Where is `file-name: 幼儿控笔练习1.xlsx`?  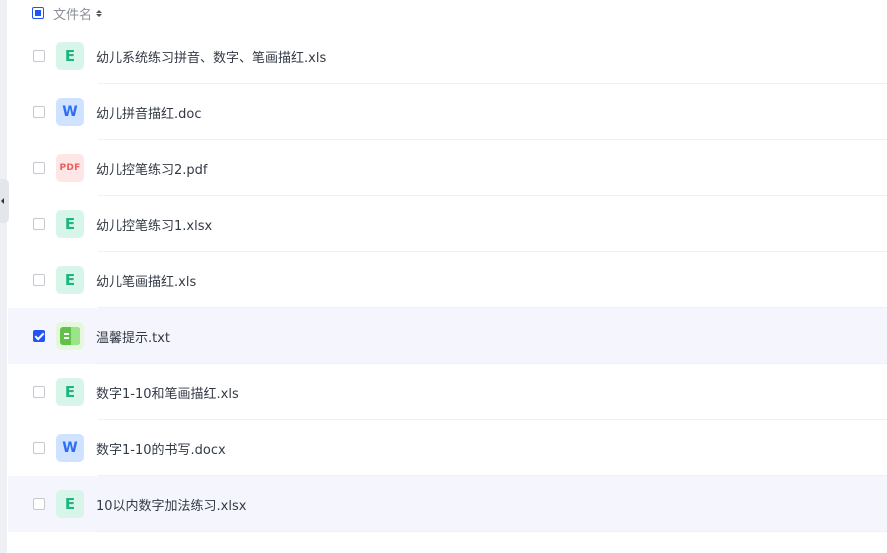
file-name: 幼儿控笔练习1.xlsx is located at coordinates (154, 224).